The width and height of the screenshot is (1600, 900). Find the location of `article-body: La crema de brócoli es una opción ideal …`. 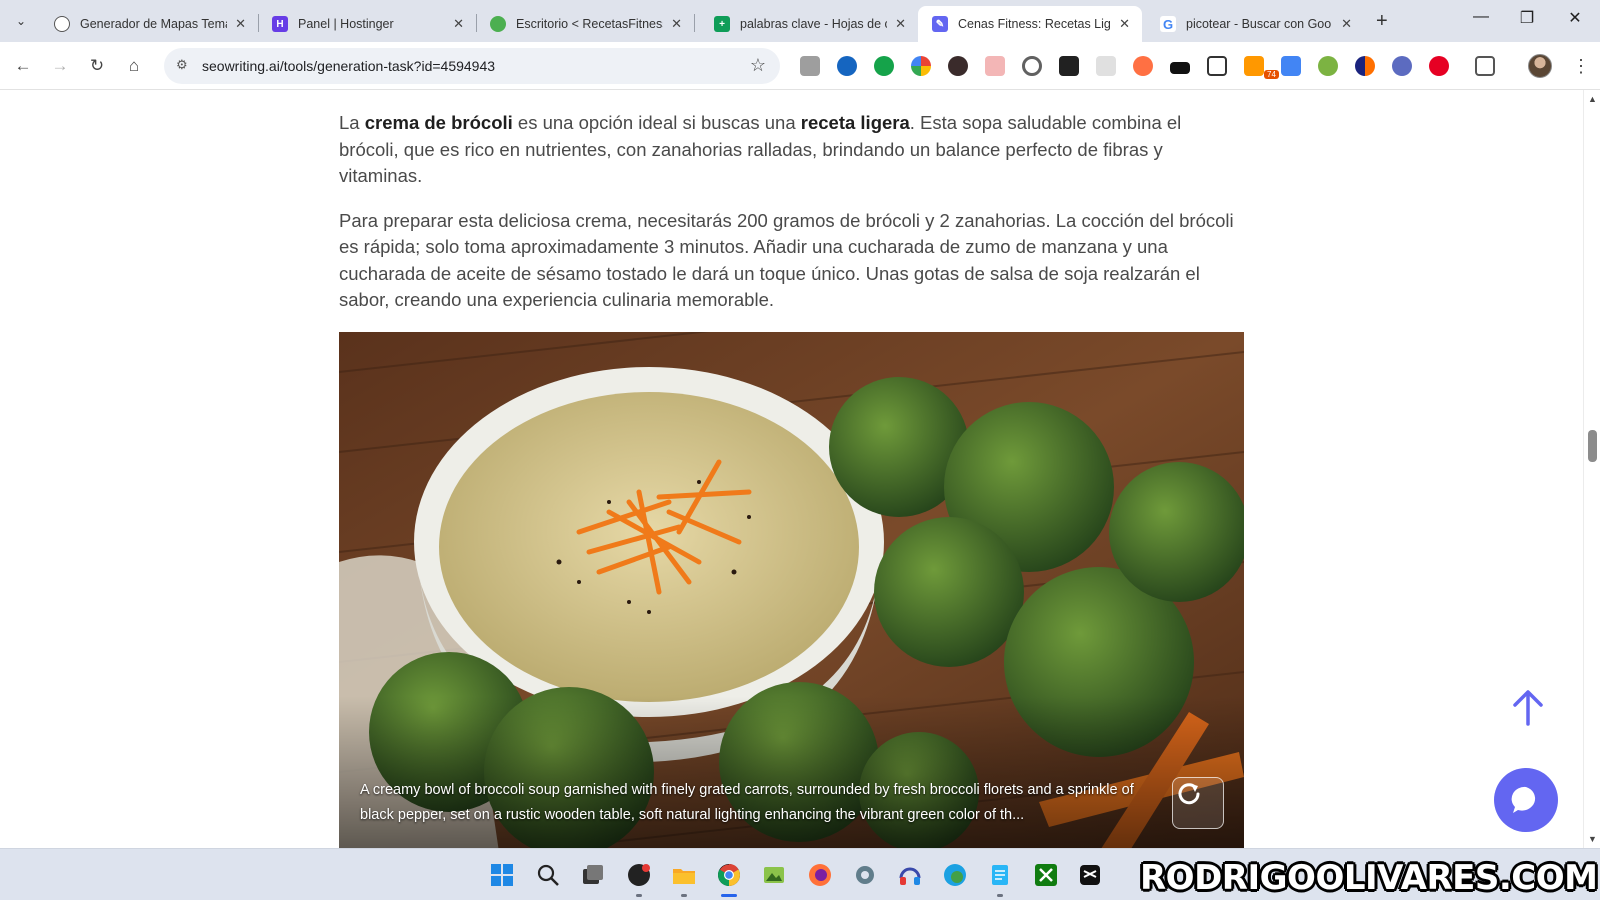

article-body: La crema de brócoli es una opción ideal … is located at coordinates (792, 221).